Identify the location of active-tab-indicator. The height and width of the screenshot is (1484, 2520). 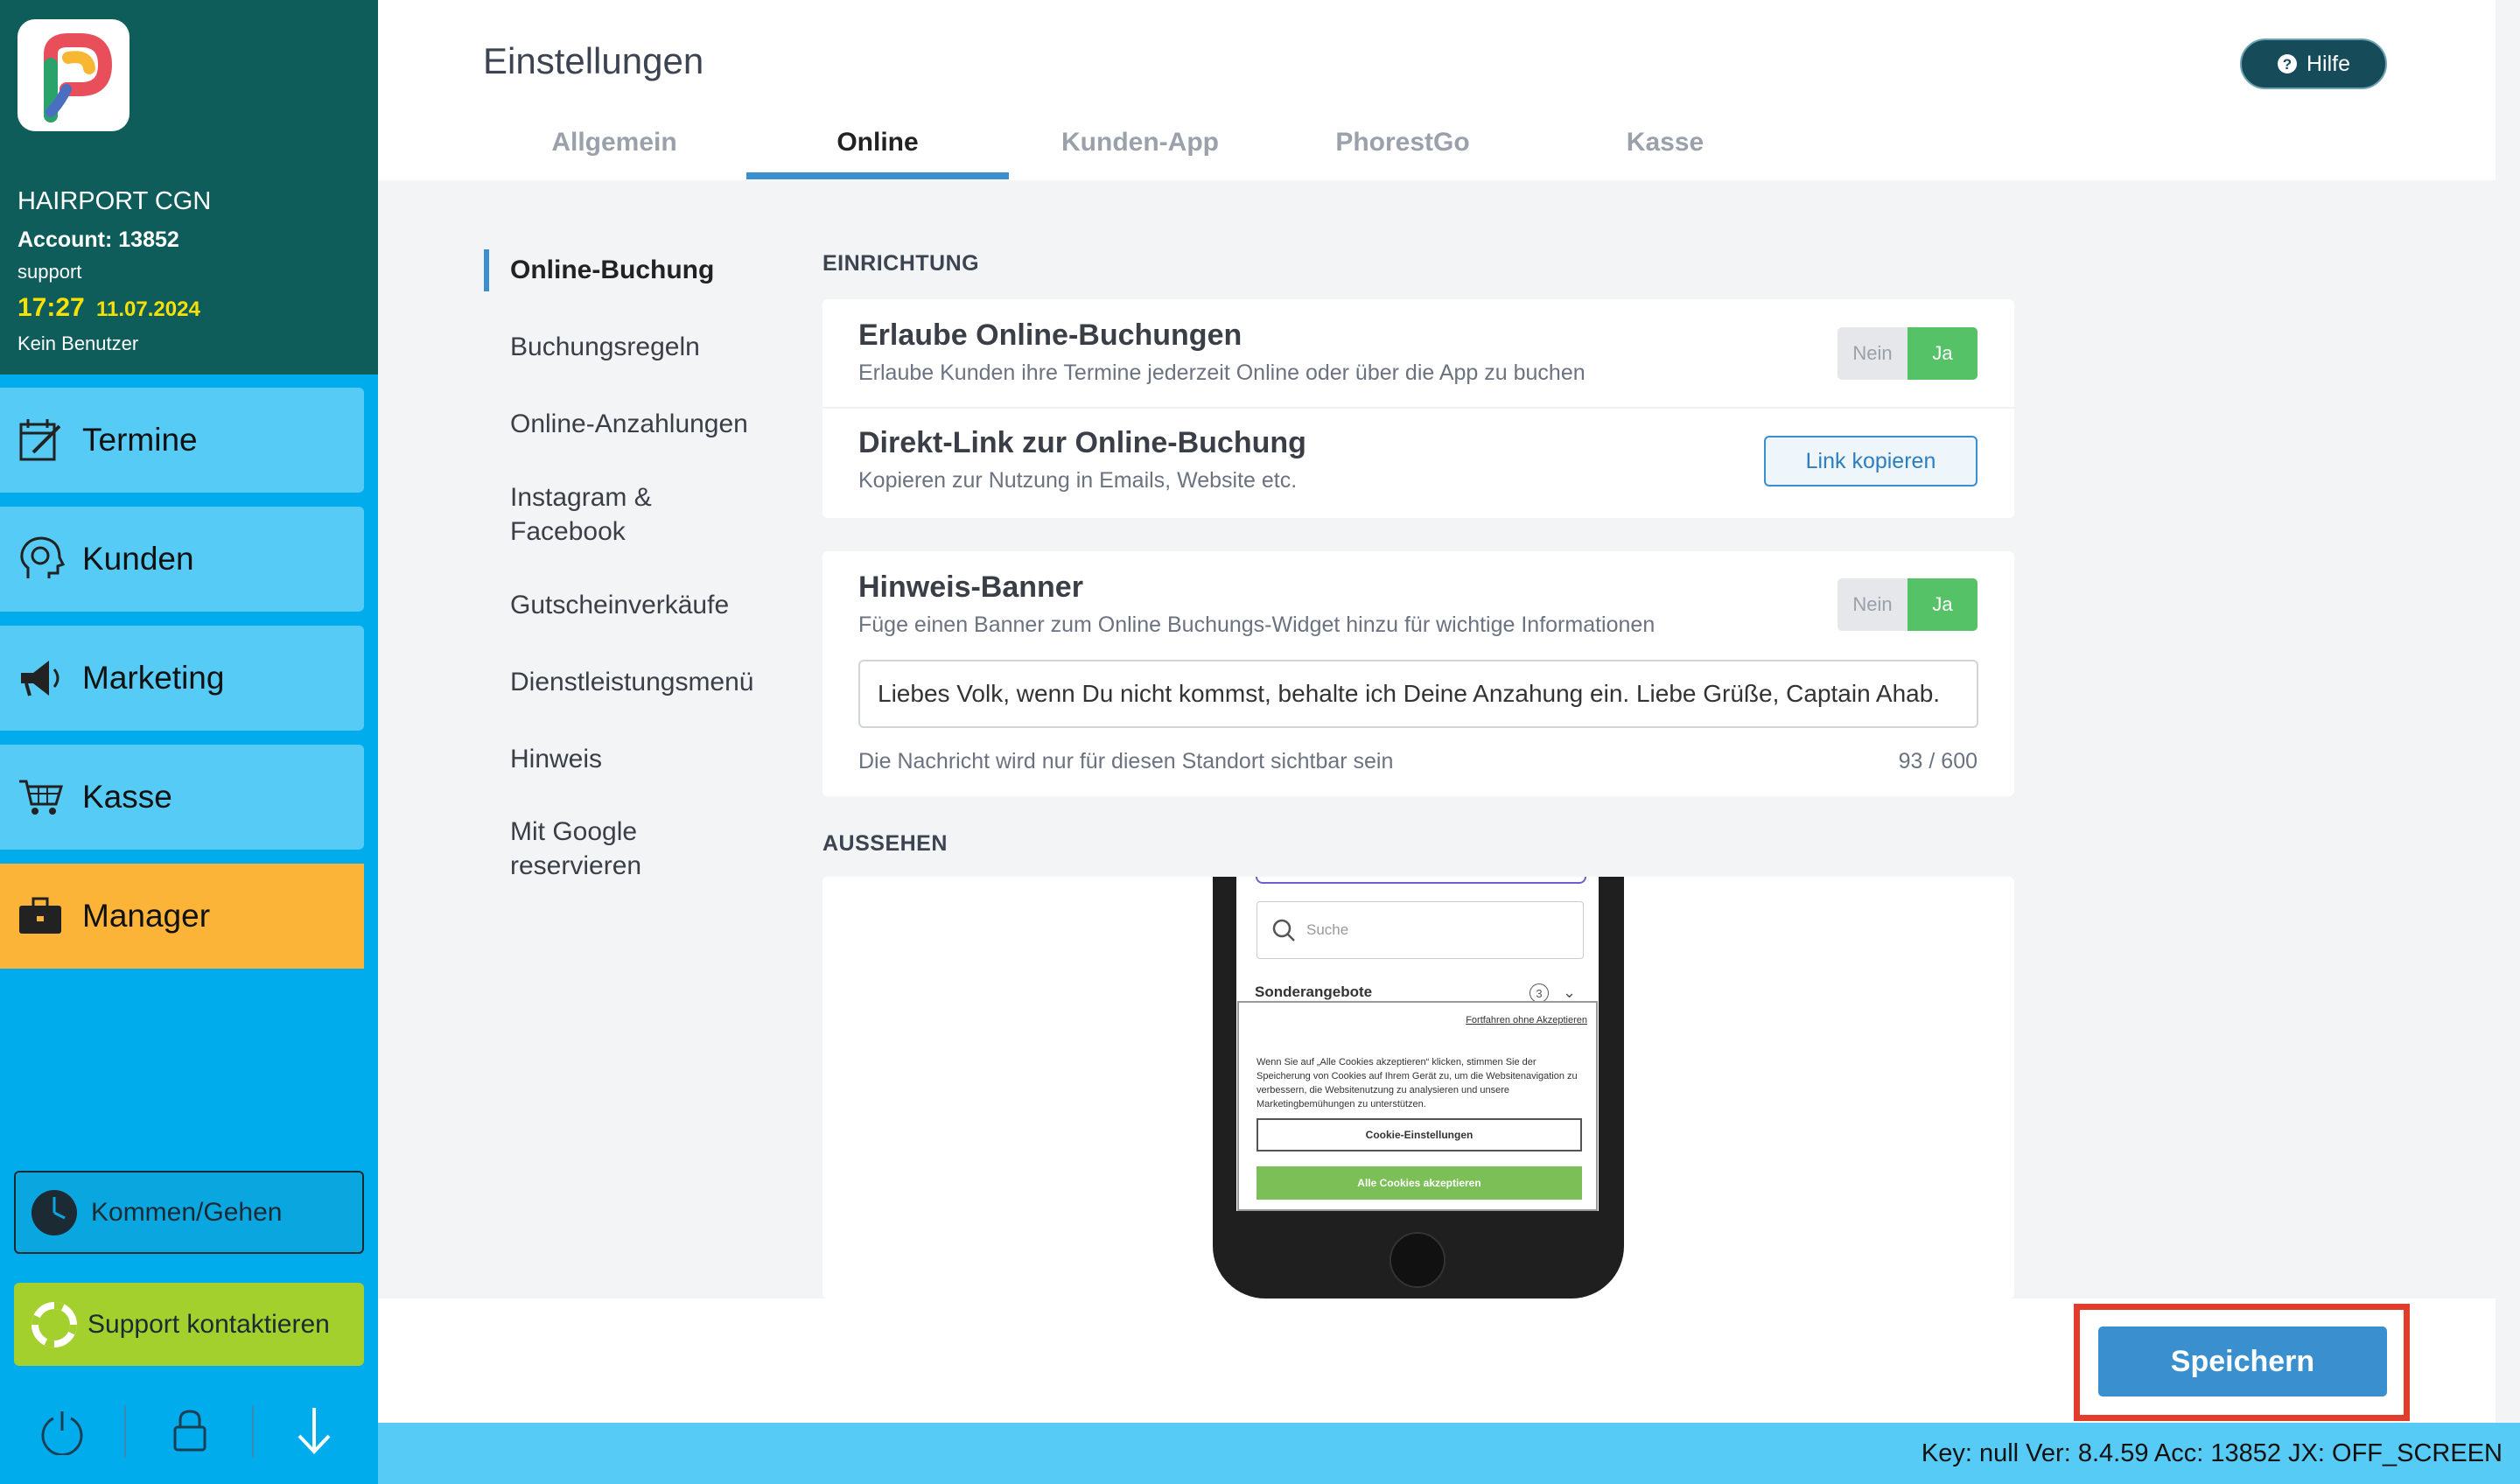
(877, 175).